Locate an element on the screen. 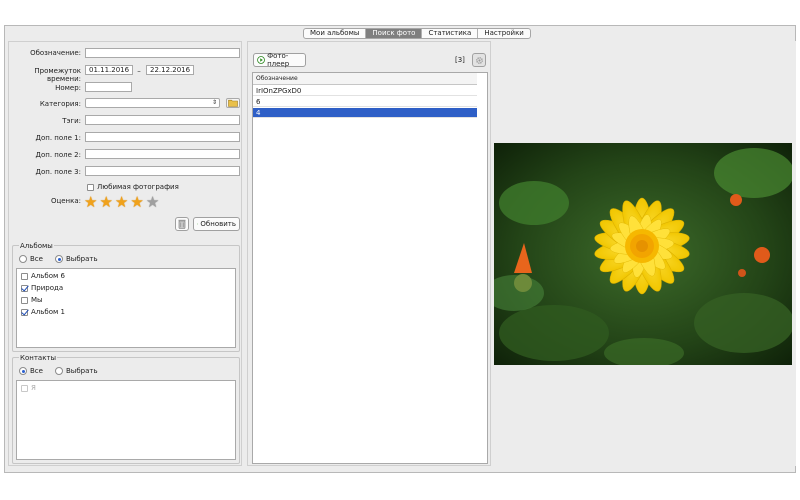  refresh-label: Обновить is located at coordinates (218, 224).